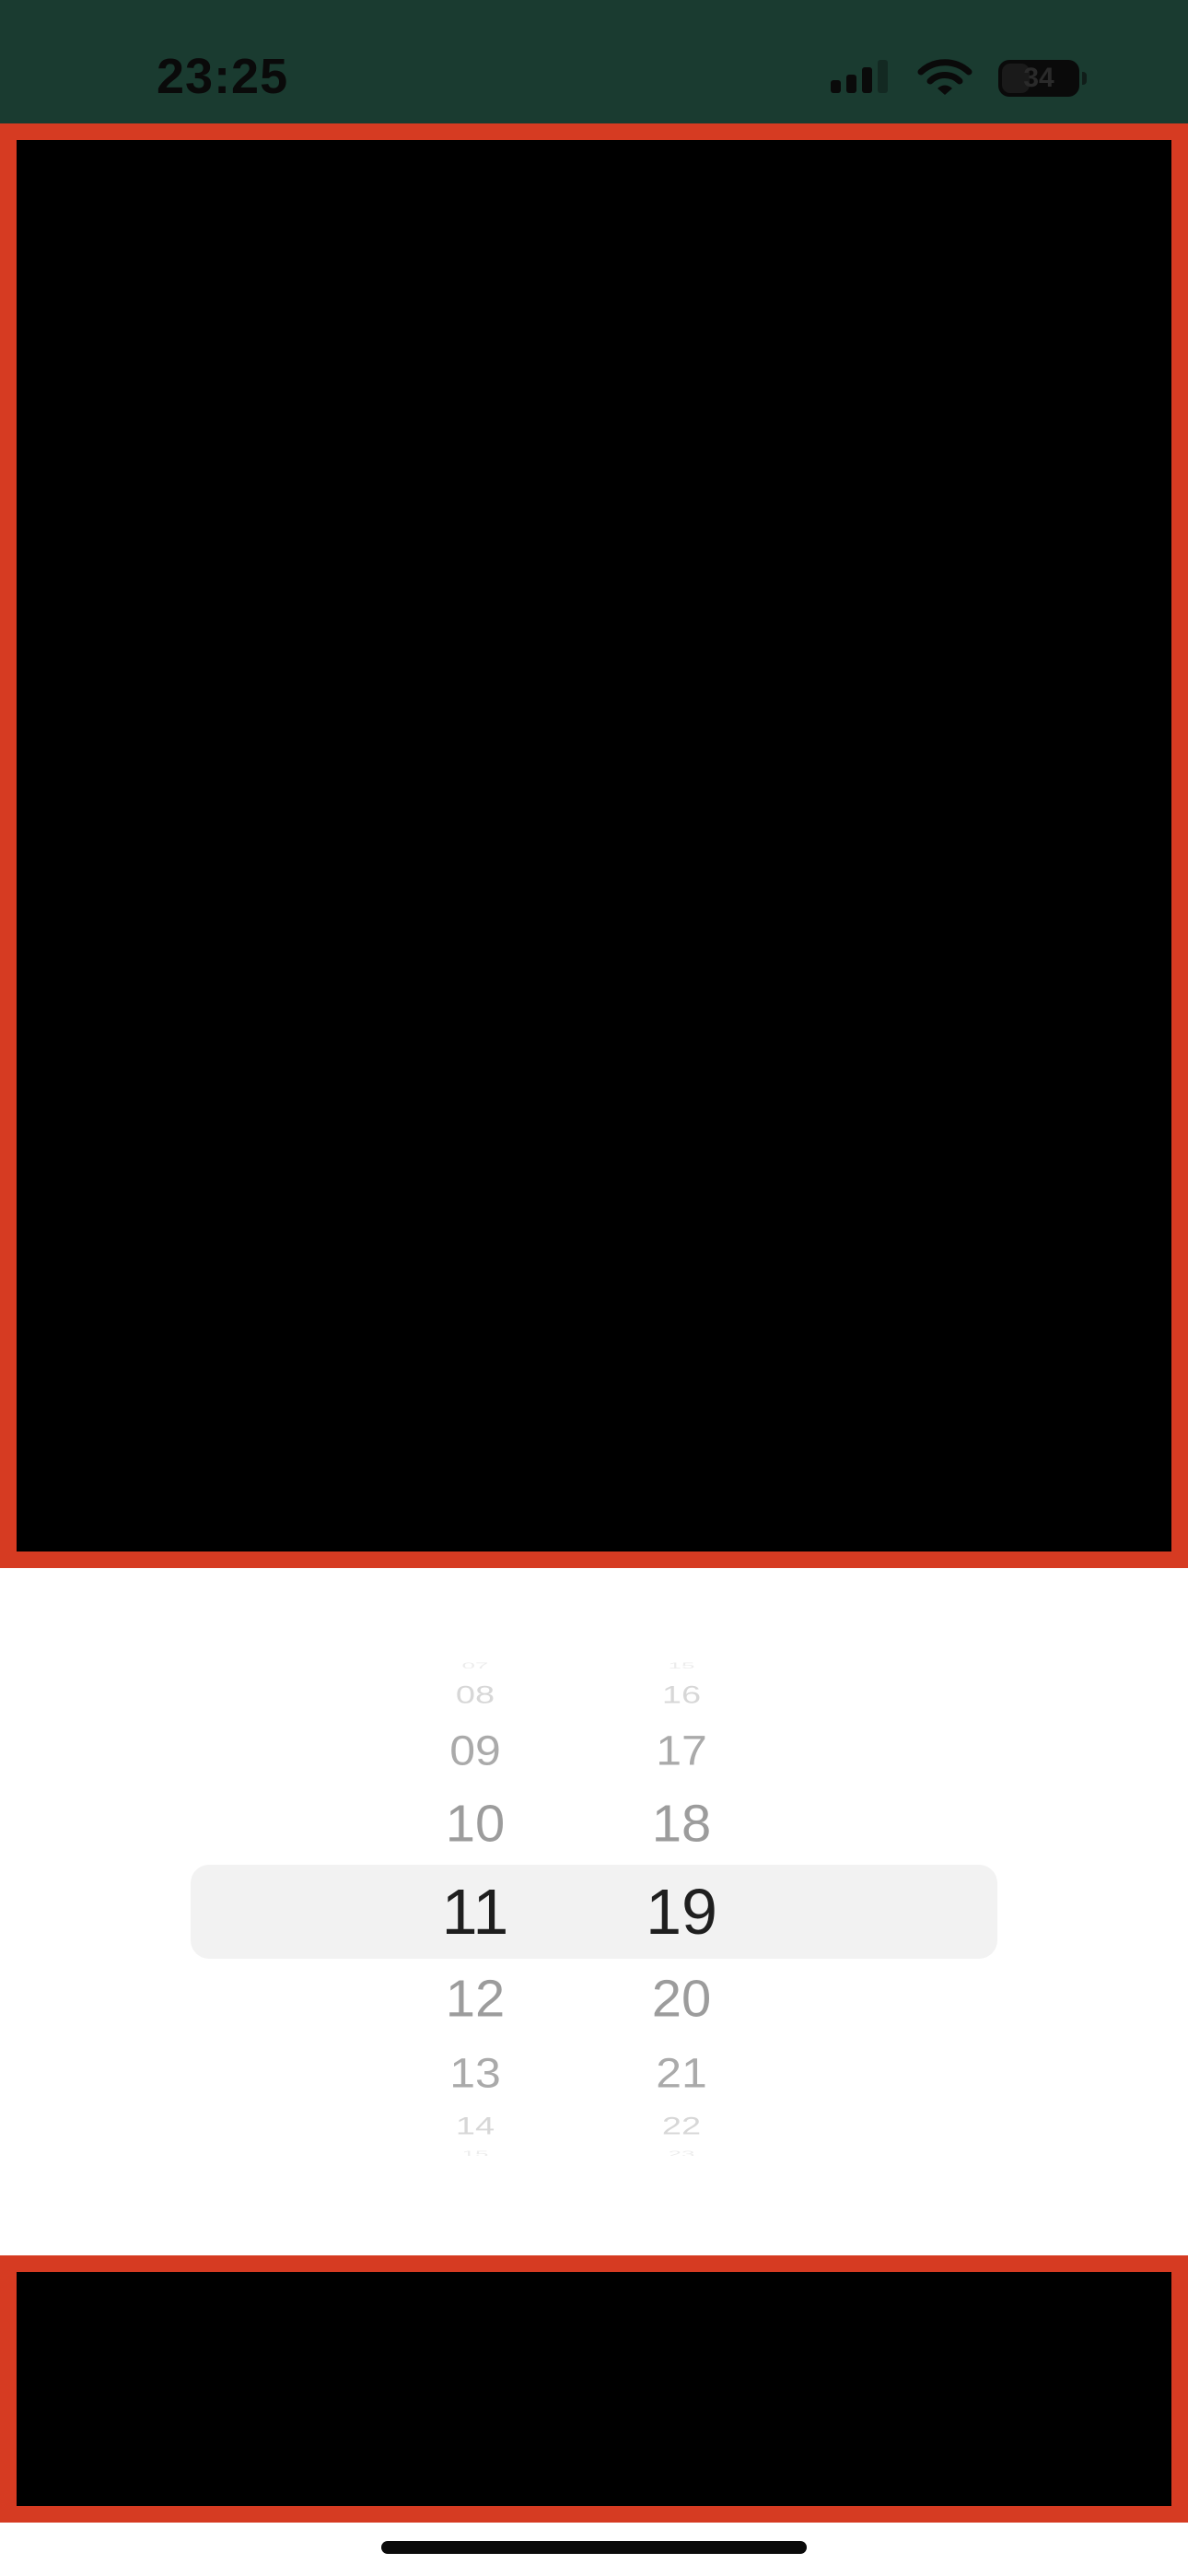  What do you see at coordinates (475, 1823) in the screenshot?
I see `hour-option: 10` at bounding box center [475, 1823].